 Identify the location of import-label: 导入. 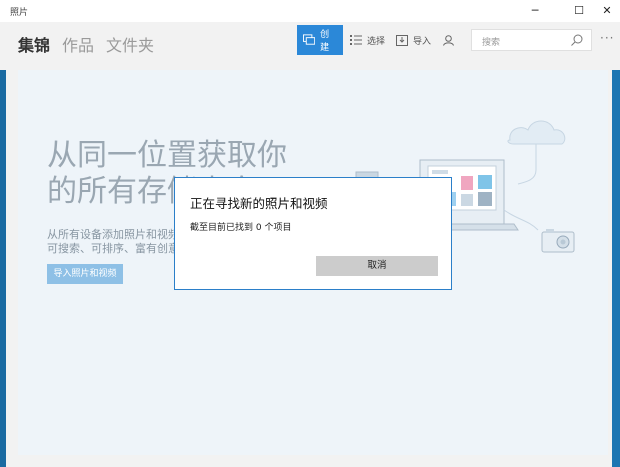
(422, 41).